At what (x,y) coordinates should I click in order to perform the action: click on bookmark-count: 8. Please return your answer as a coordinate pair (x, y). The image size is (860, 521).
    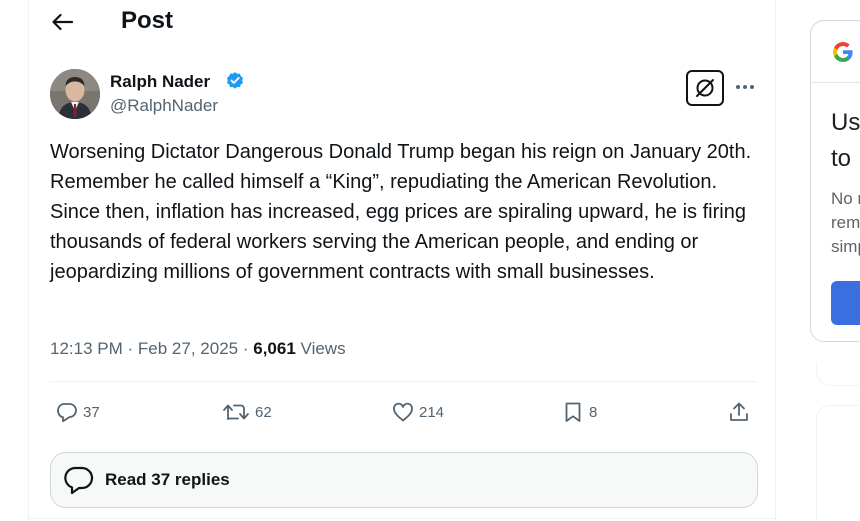
    Looking at the image, I should click on (593, 412).